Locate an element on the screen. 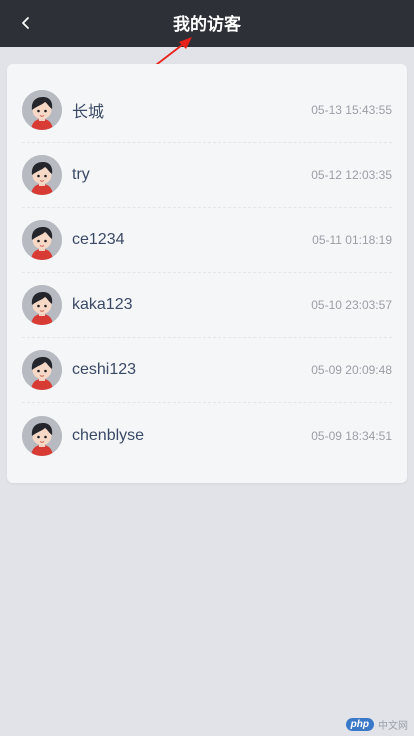  page-title: 我的访客 is located at coordinates (207, 25).